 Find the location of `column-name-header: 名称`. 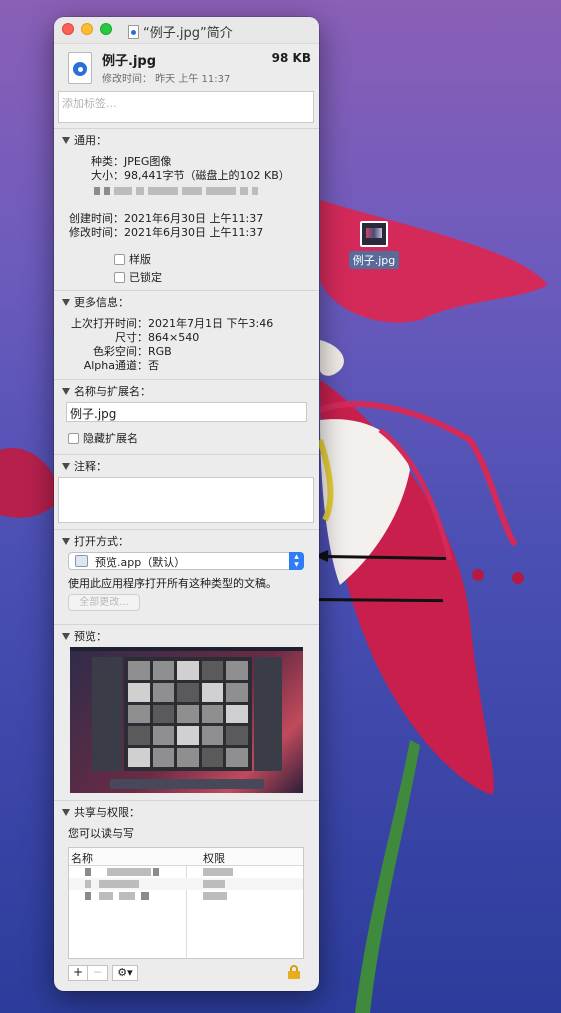

column-name-header: 名称 is located at coordinates (82, 858).